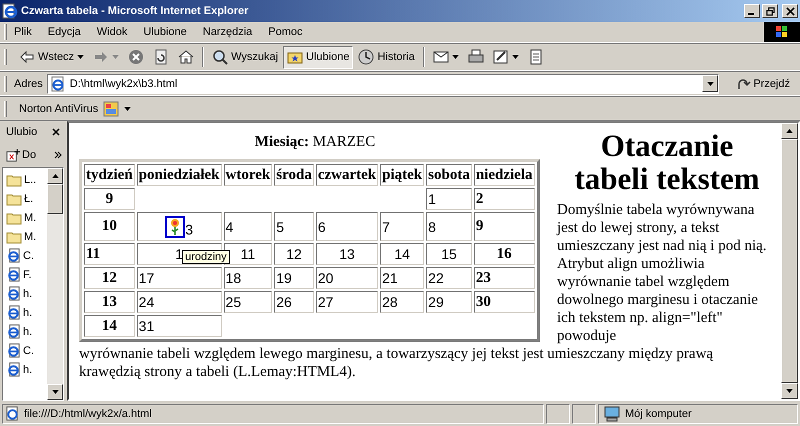  What do you see at coordinates (109, 326) in the screenshot?
I see `week-number: 14` at bounding box center [109, 326].